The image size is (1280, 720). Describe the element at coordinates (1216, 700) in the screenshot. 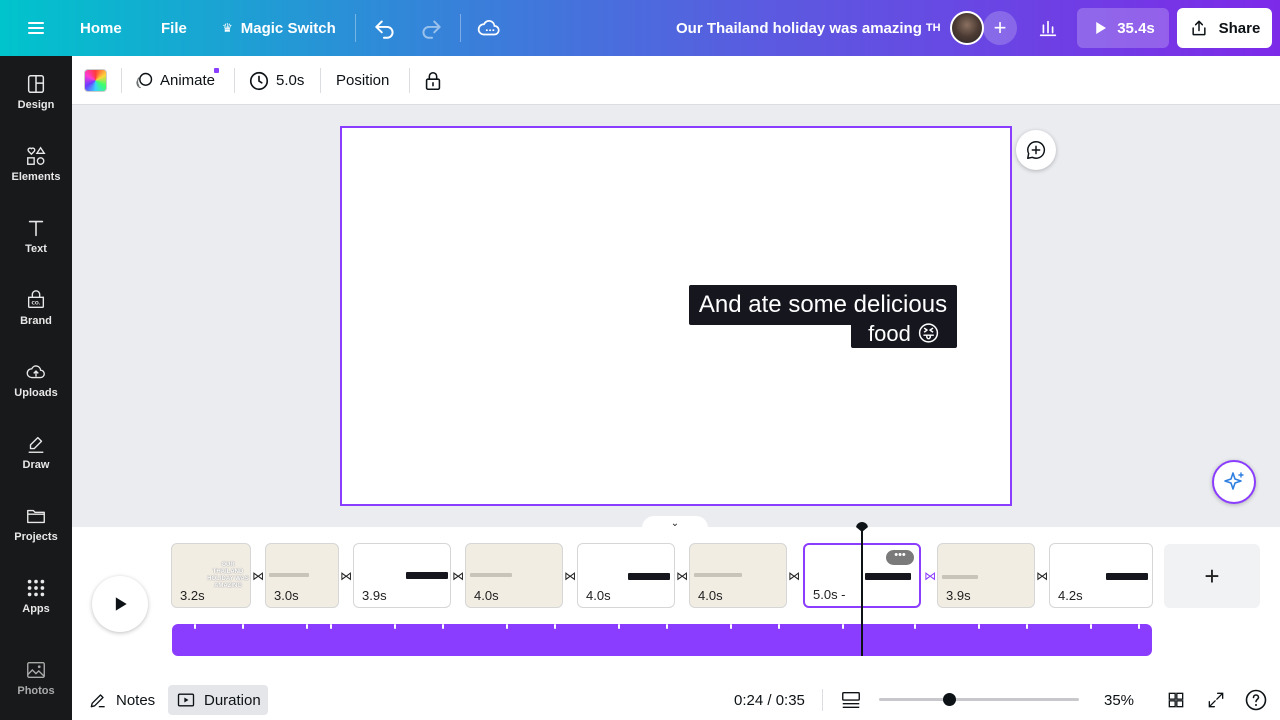

I see `fullscreen-icon` at that location.